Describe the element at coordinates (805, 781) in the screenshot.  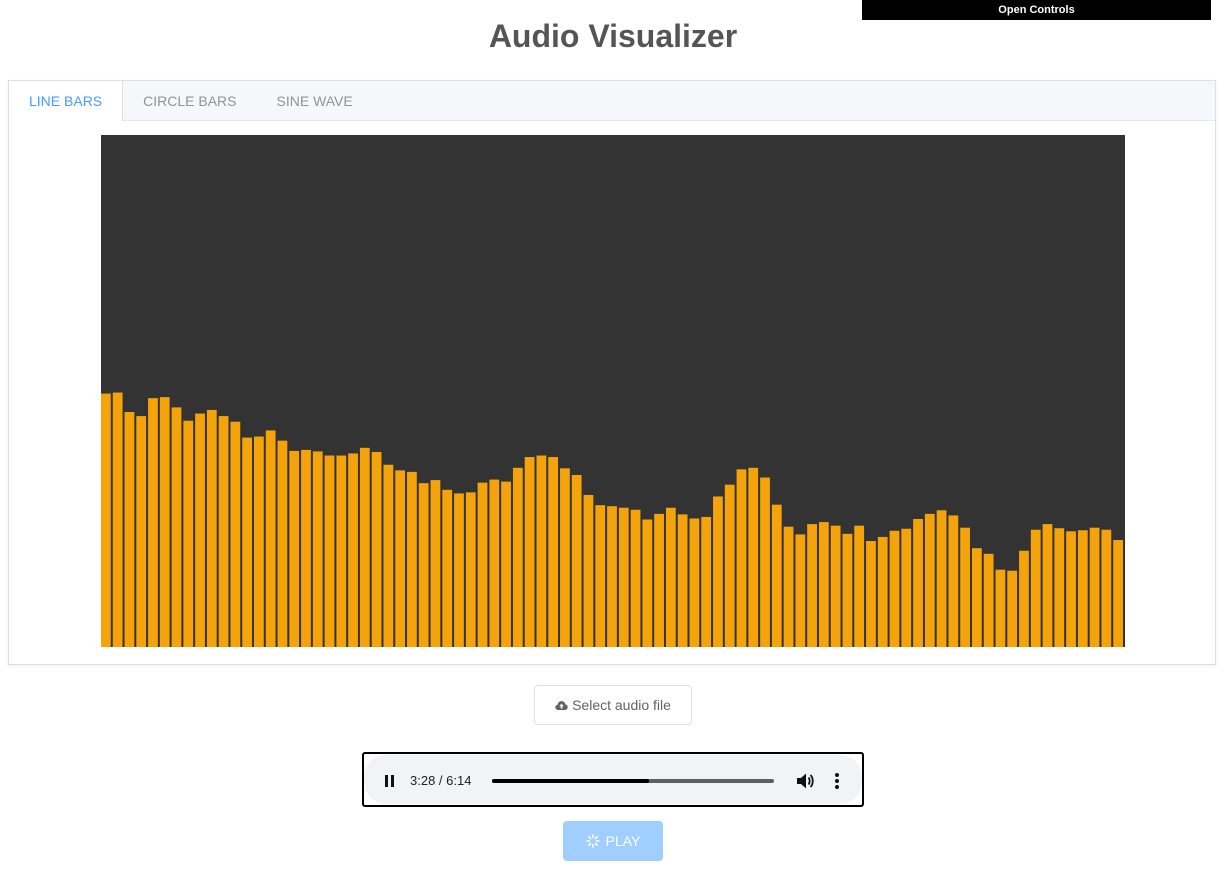
I see `volume-icon` at that location.